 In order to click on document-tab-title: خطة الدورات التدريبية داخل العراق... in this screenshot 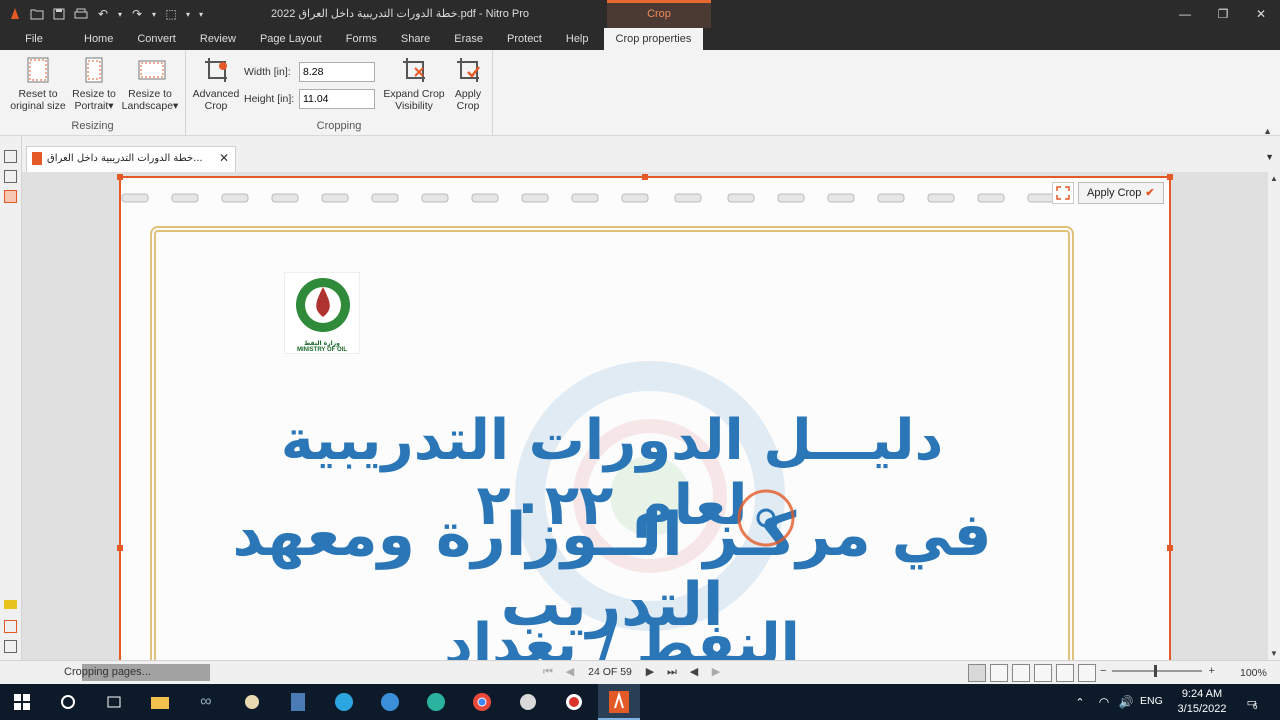, I will do `click(125, 158)`.